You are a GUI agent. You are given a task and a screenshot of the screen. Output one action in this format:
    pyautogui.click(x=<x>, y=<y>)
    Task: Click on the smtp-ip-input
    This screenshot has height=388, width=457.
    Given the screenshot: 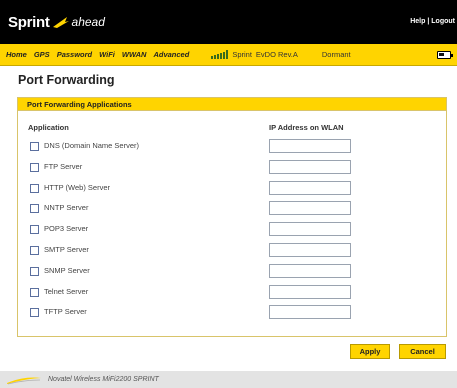 What is the action you would take?
    pyautogui.click(x=310, y=249)
    